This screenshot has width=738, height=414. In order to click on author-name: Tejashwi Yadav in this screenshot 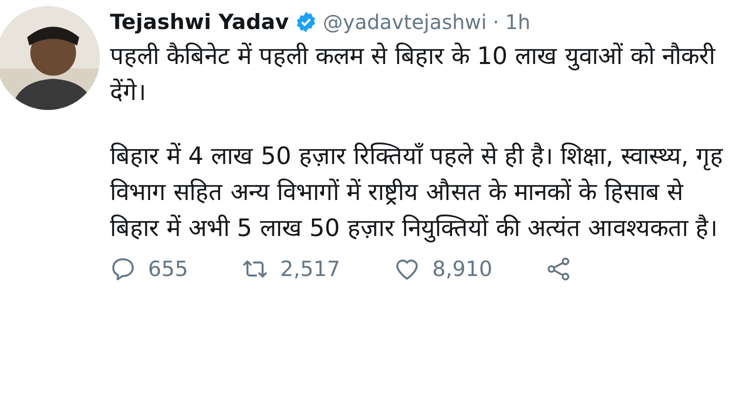, I will do `click(199, 22)`.